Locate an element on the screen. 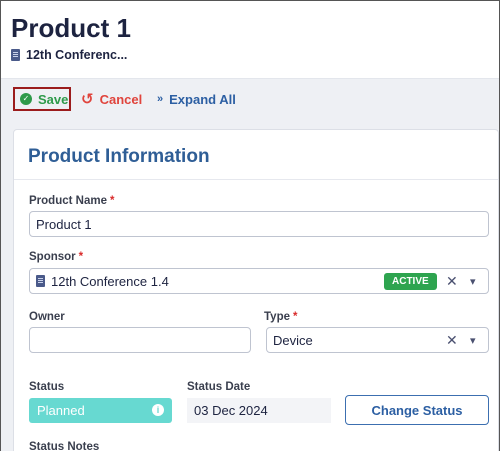 This screenshot has height=451, width=500. toolbar: ✓ Save ↺ Cancel » Expand All is located at coordinates (250, 97).